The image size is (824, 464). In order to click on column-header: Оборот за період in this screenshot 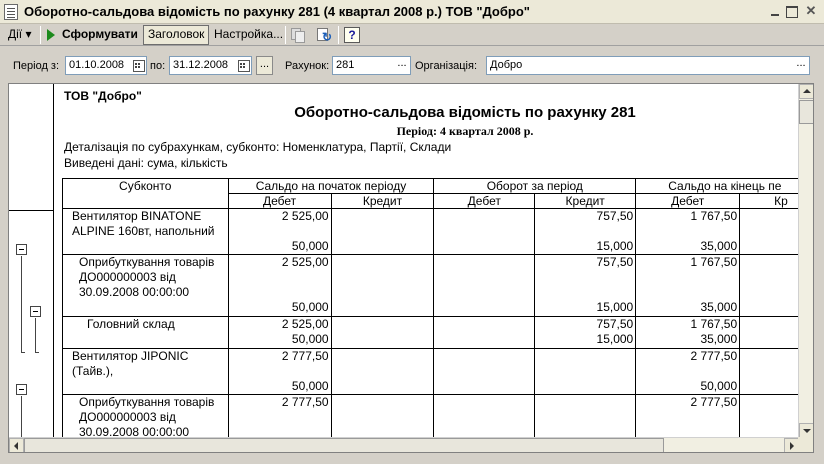, I will do `click(535, 186)`.